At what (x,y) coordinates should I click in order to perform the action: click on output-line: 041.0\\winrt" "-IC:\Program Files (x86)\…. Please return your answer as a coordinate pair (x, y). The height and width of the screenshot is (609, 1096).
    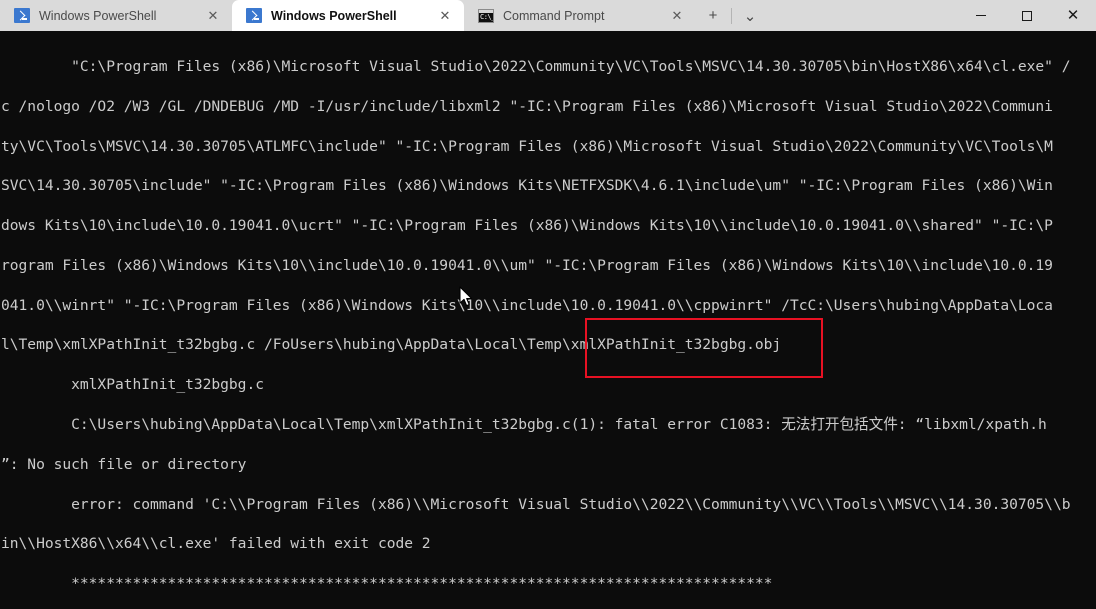
    Looking at the image, I should click on (527, 305).